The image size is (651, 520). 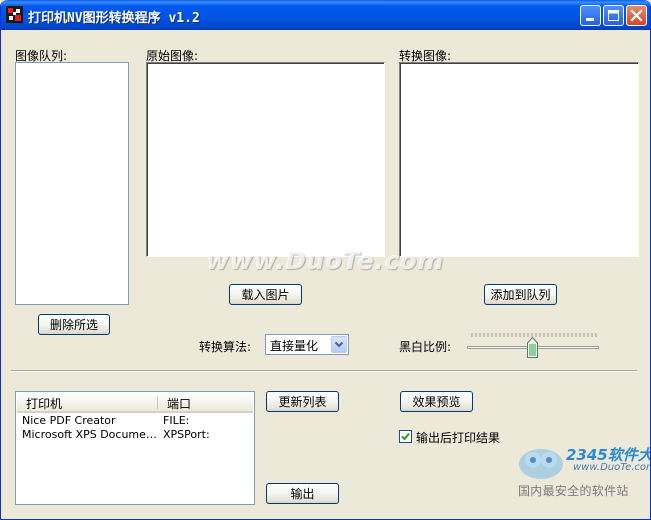 What do you see at coordinates (302, 401) in the screenshot?
I see `refresh-list-button: 更新列表` at bounding box center [302, 401].